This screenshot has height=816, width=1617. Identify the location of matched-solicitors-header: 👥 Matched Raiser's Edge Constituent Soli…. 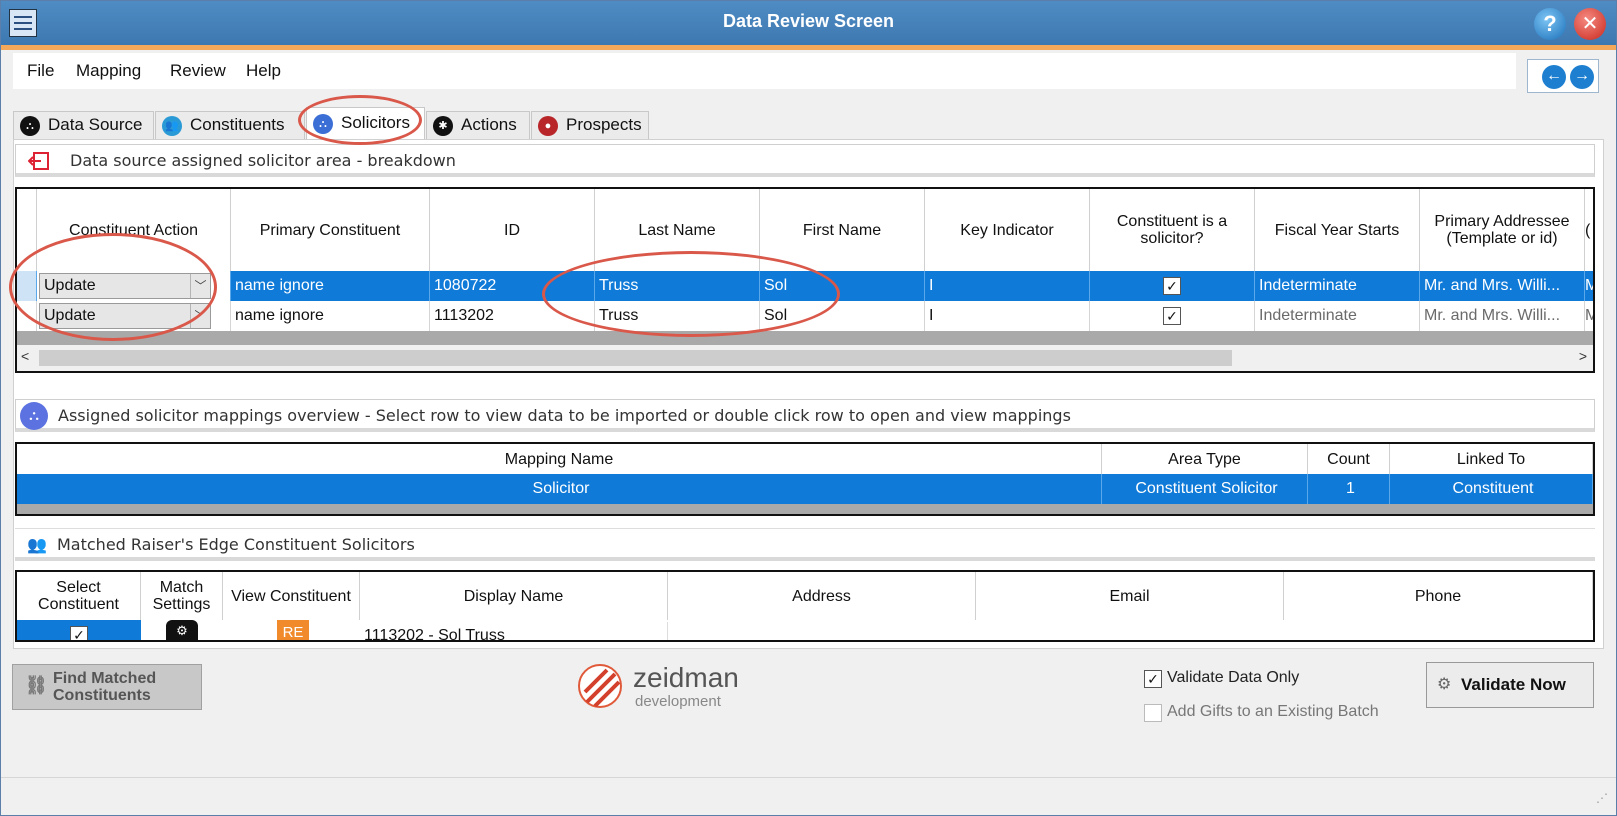
(805, 544).